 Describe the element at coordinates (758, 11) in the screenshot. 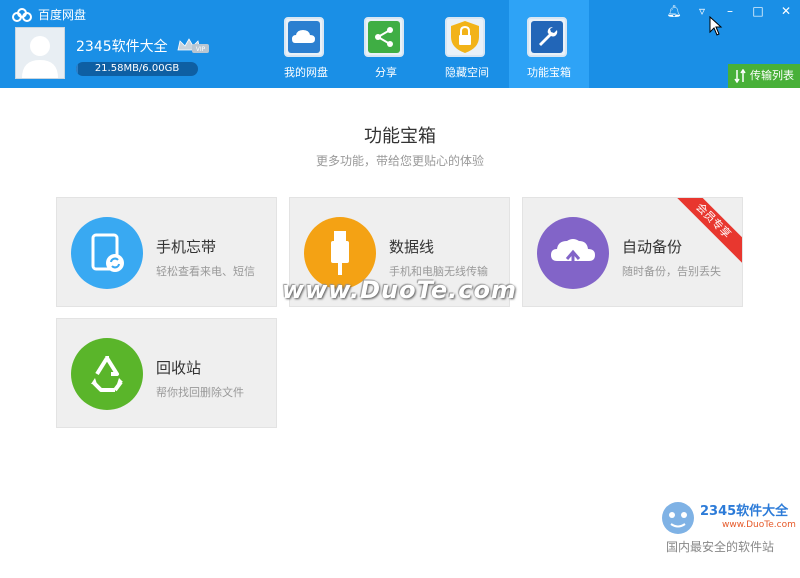

I see `maximize-icon: □` at that location.